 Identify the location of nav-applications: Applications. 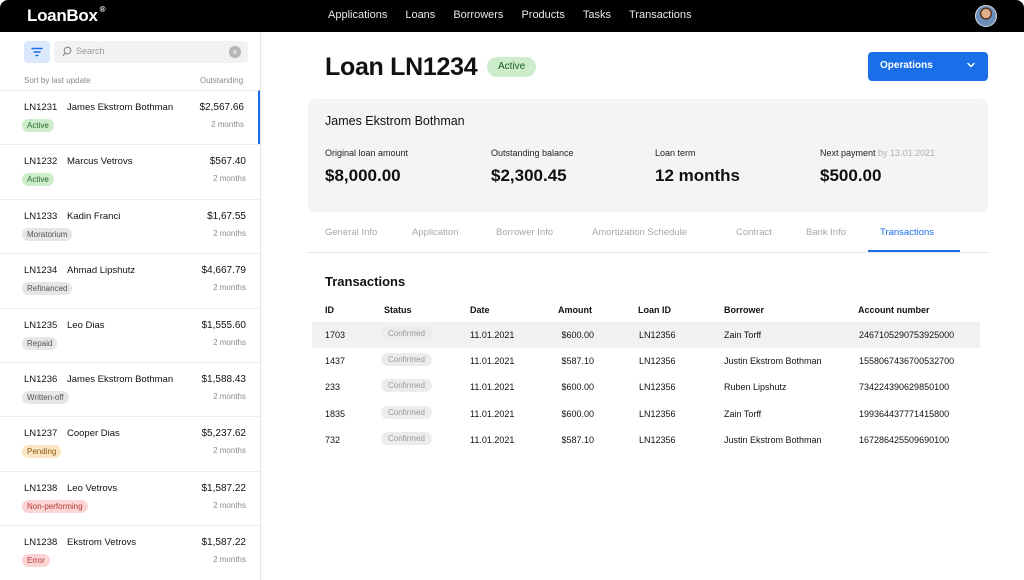
(357, 15).